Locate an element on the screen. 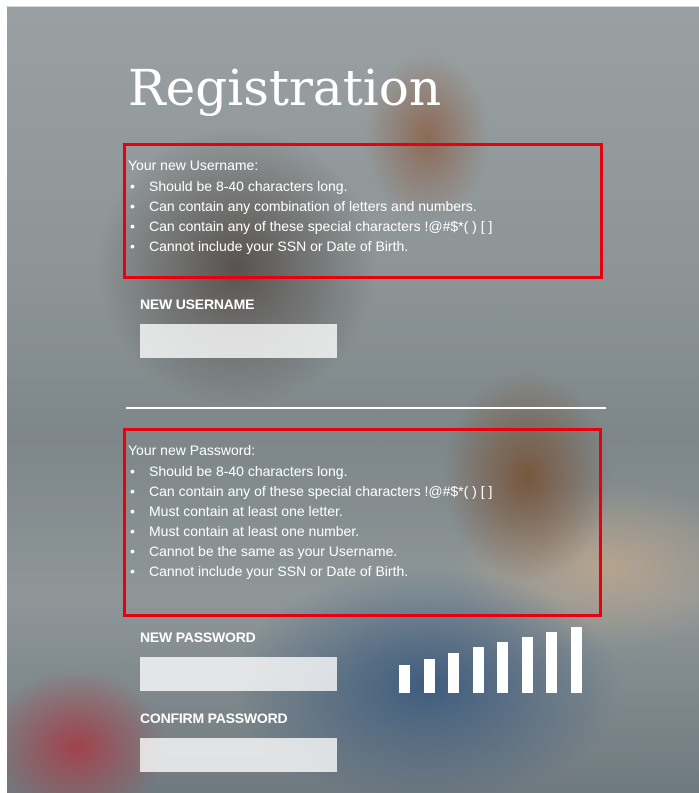 This screenshot has height=793, width=699. password-requirement-item: Must contain at least one number. is located at coordinates (311, 531).